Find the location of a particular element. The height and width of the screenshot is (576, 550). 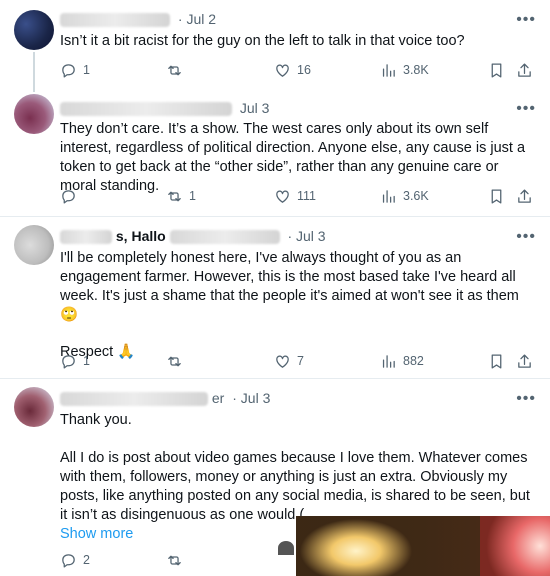

tweet-header: s, Hallo · Jul 3 is located at coordinates (193, 238).